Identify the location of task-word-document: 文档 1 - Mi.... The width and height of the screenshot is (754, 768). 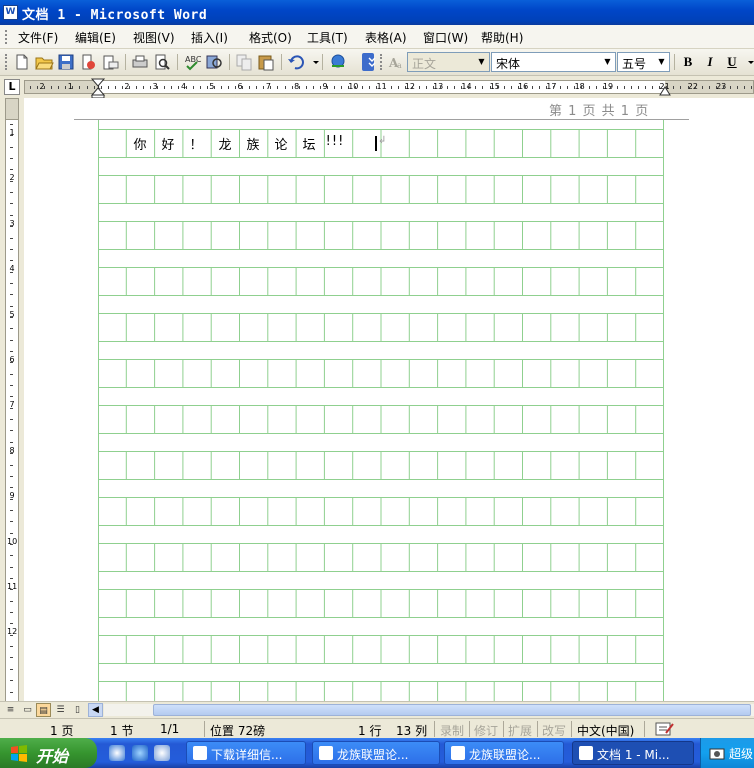
(633, 753).